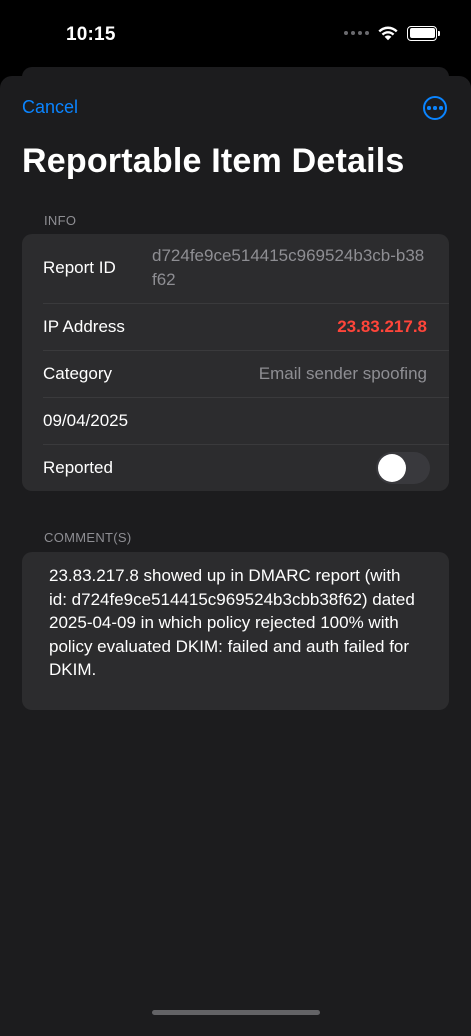  Describe the element at coordinates (288, 267) in the screenshot. I see `report-id-value: d724fe9ce514415c969524b3cb-b38f62` at that location.